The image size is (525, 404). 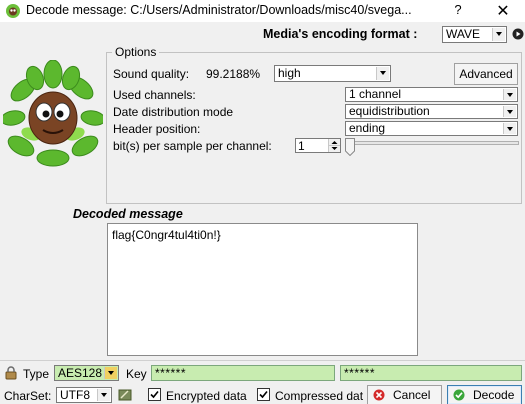 What do you see at coordinates (11, 373) in the screenshot?
I see `lock-icon` at bounding box center [11, 373].